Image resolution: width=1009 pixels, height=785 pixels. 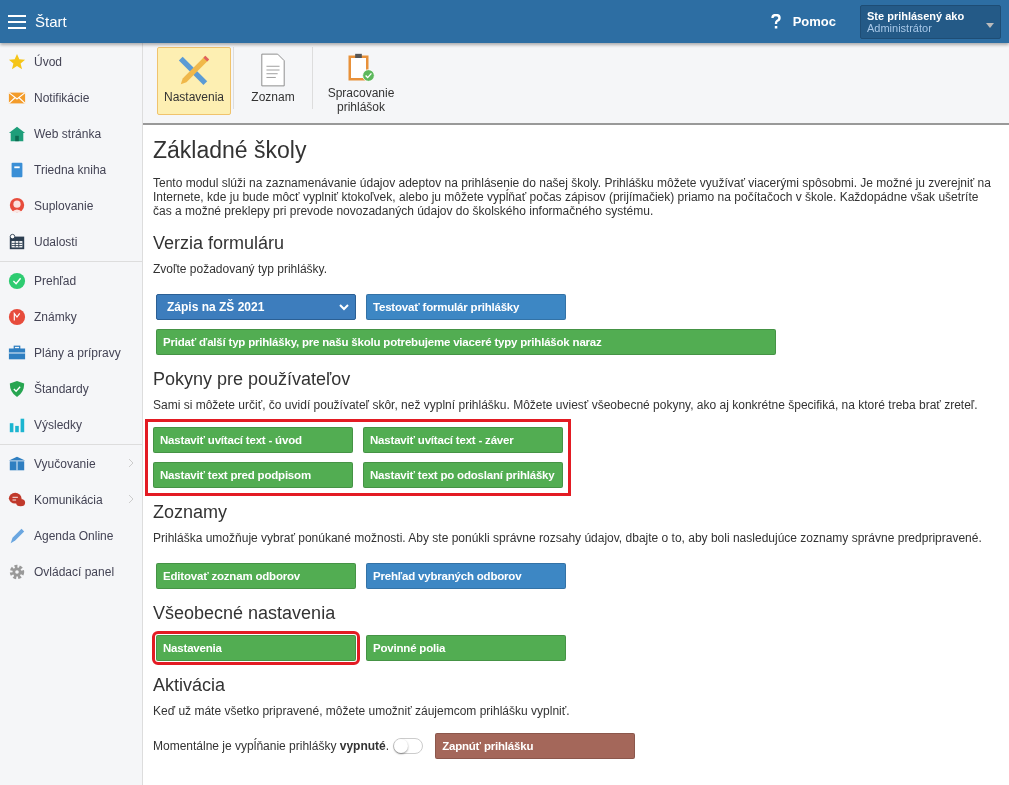 What do you see at coordinates (71, 134) in the screenshot?
I see `sidebar-item: Web stránka` at bounding box center [71, 134].